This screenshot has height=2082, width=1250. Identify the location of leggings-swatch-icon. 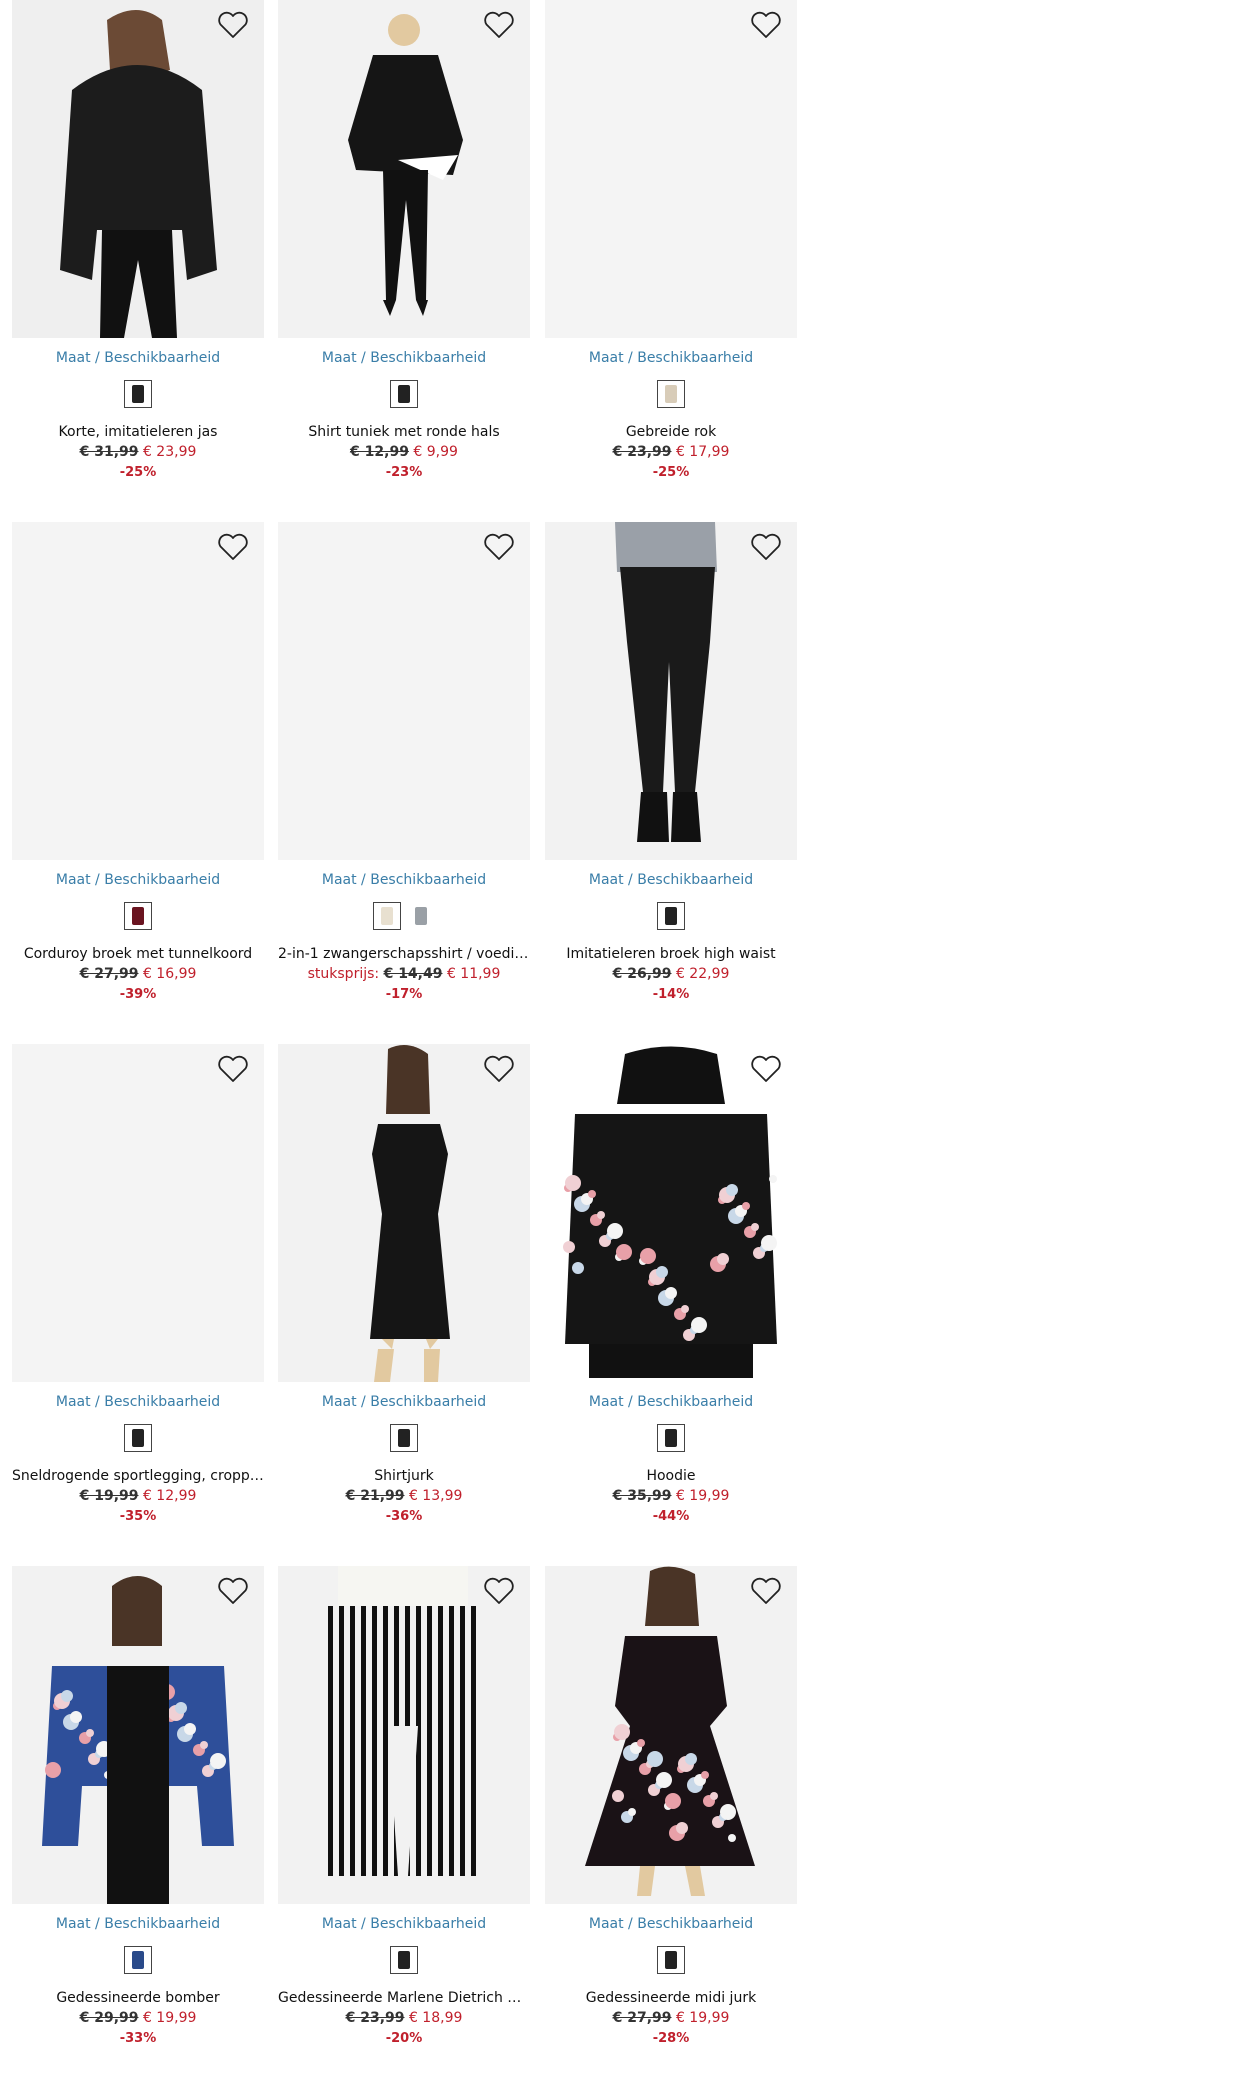
(138, 1438).